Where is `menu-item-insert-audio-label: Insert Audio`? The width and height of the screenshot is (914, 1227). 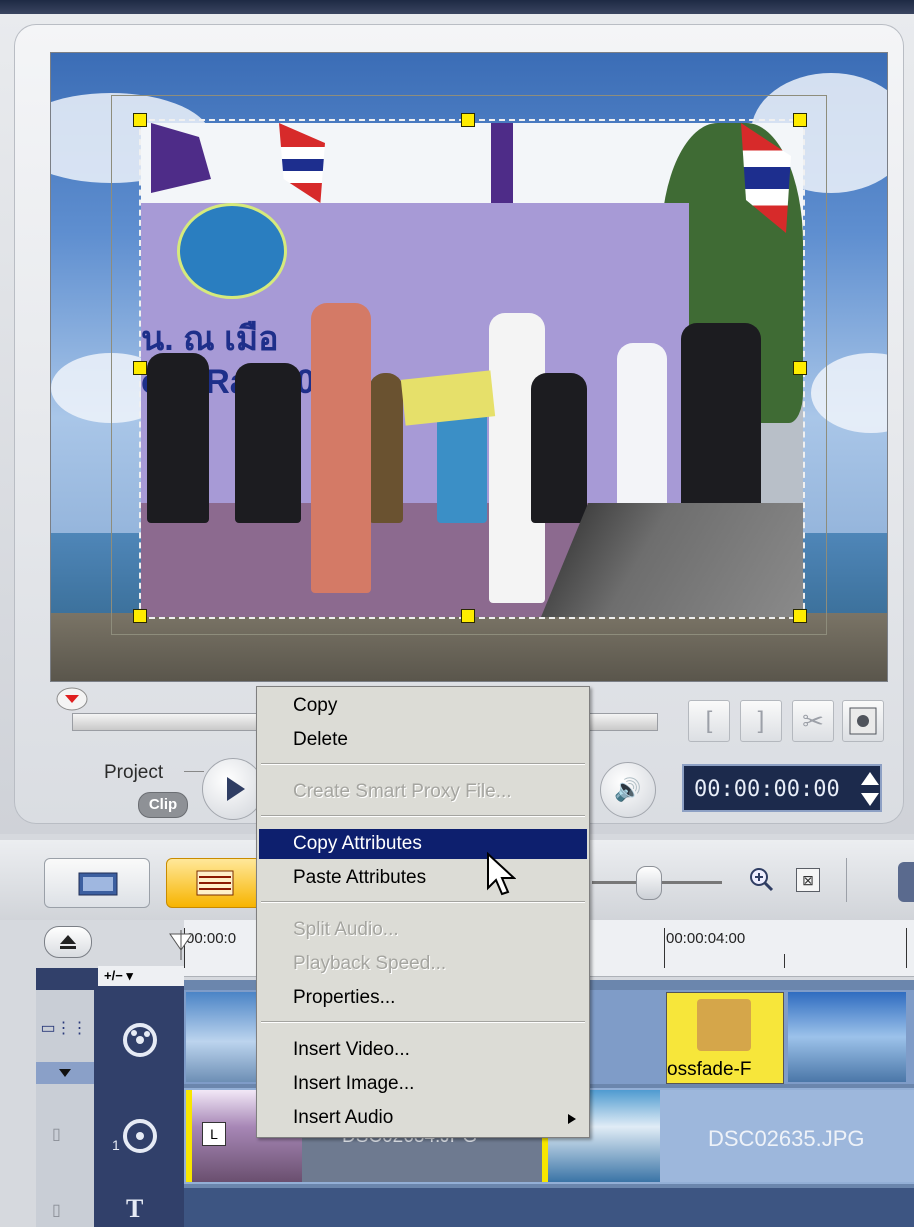
menu-item-insert-audio-label: Insert Audio is located at coordinates (343, 1117).